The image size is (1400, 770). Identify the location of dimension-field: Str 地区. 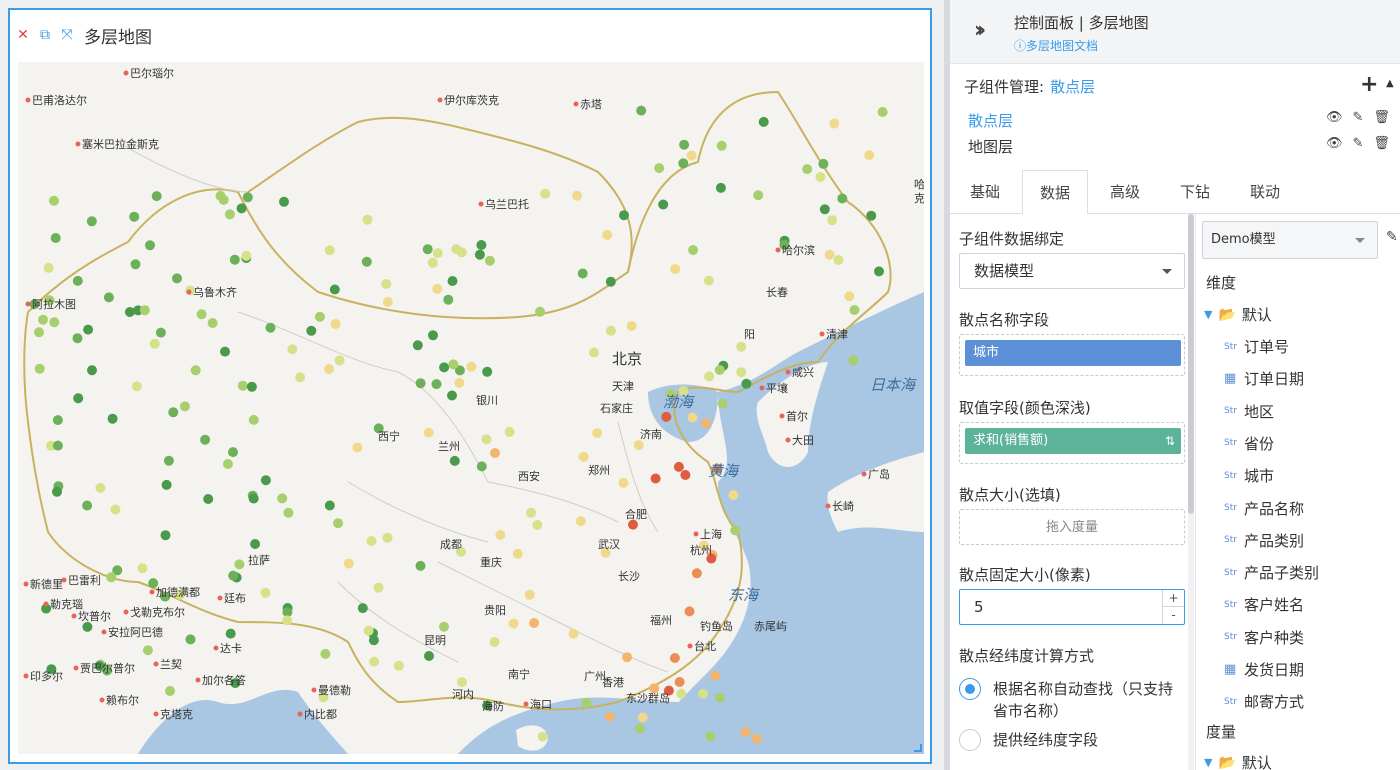
(1249, 411).